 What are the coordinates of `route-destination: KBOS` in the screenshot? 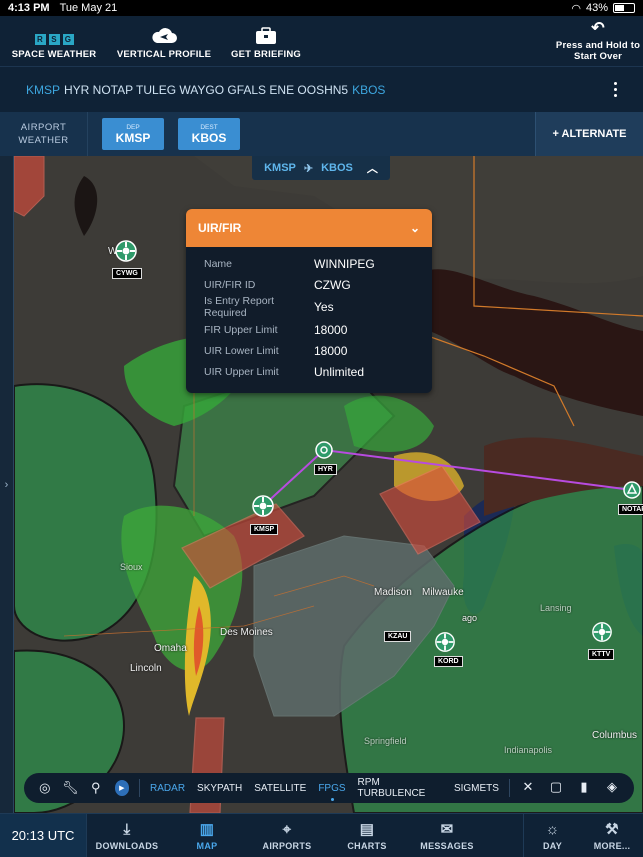 It's located at (368, 90).